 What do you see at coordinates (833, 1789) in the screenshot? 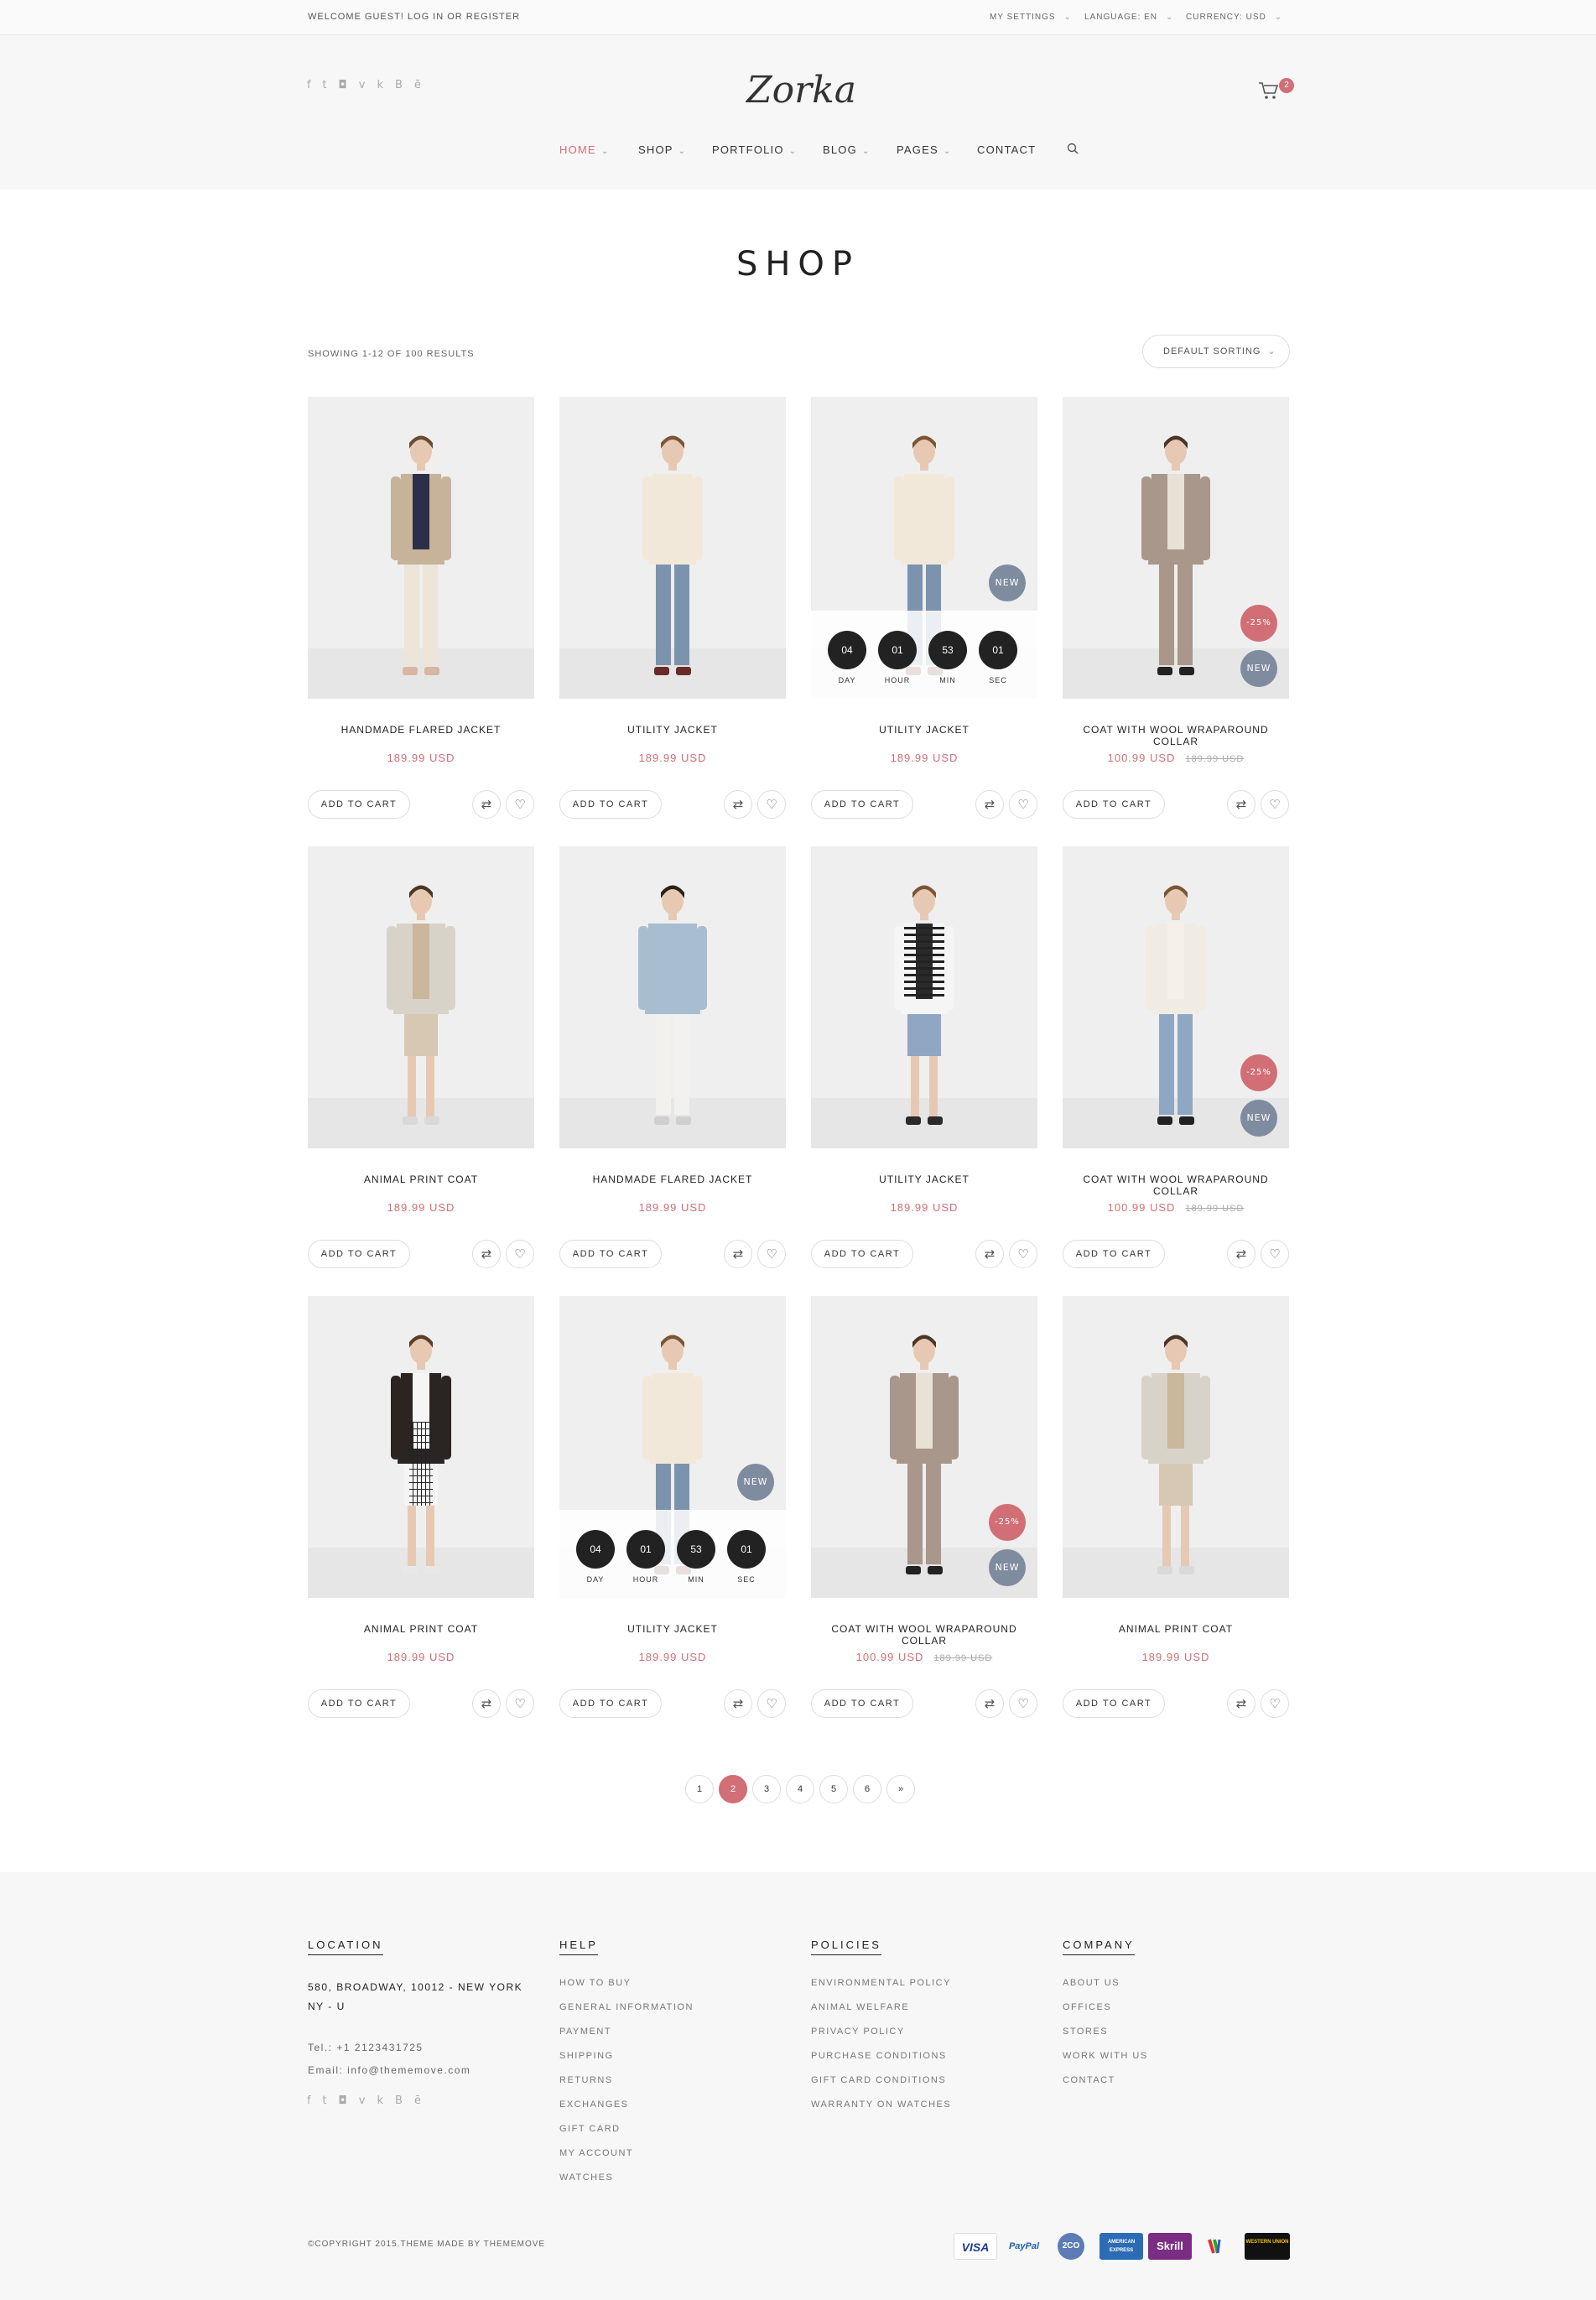
I see `page-button: 5` at bounding box center [833, 1789].